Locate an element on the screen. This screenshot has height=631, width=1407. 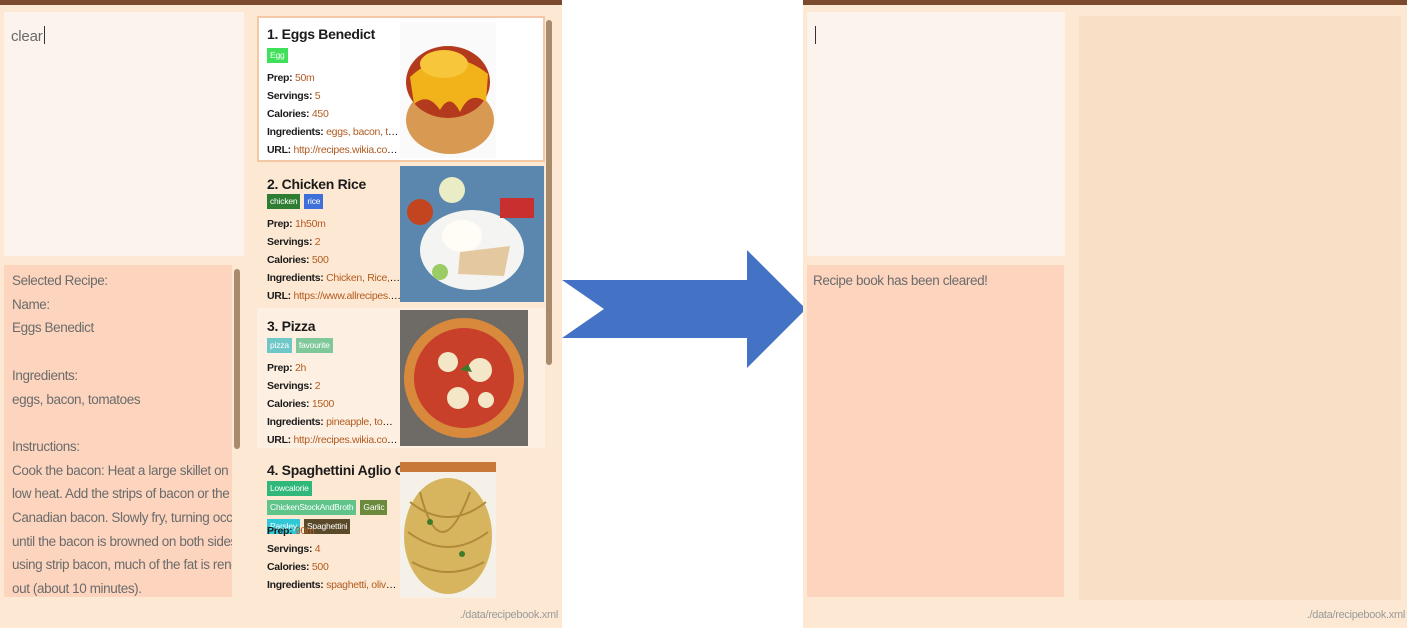
recipe-tags: Egg is located at coordinates (332, 55).